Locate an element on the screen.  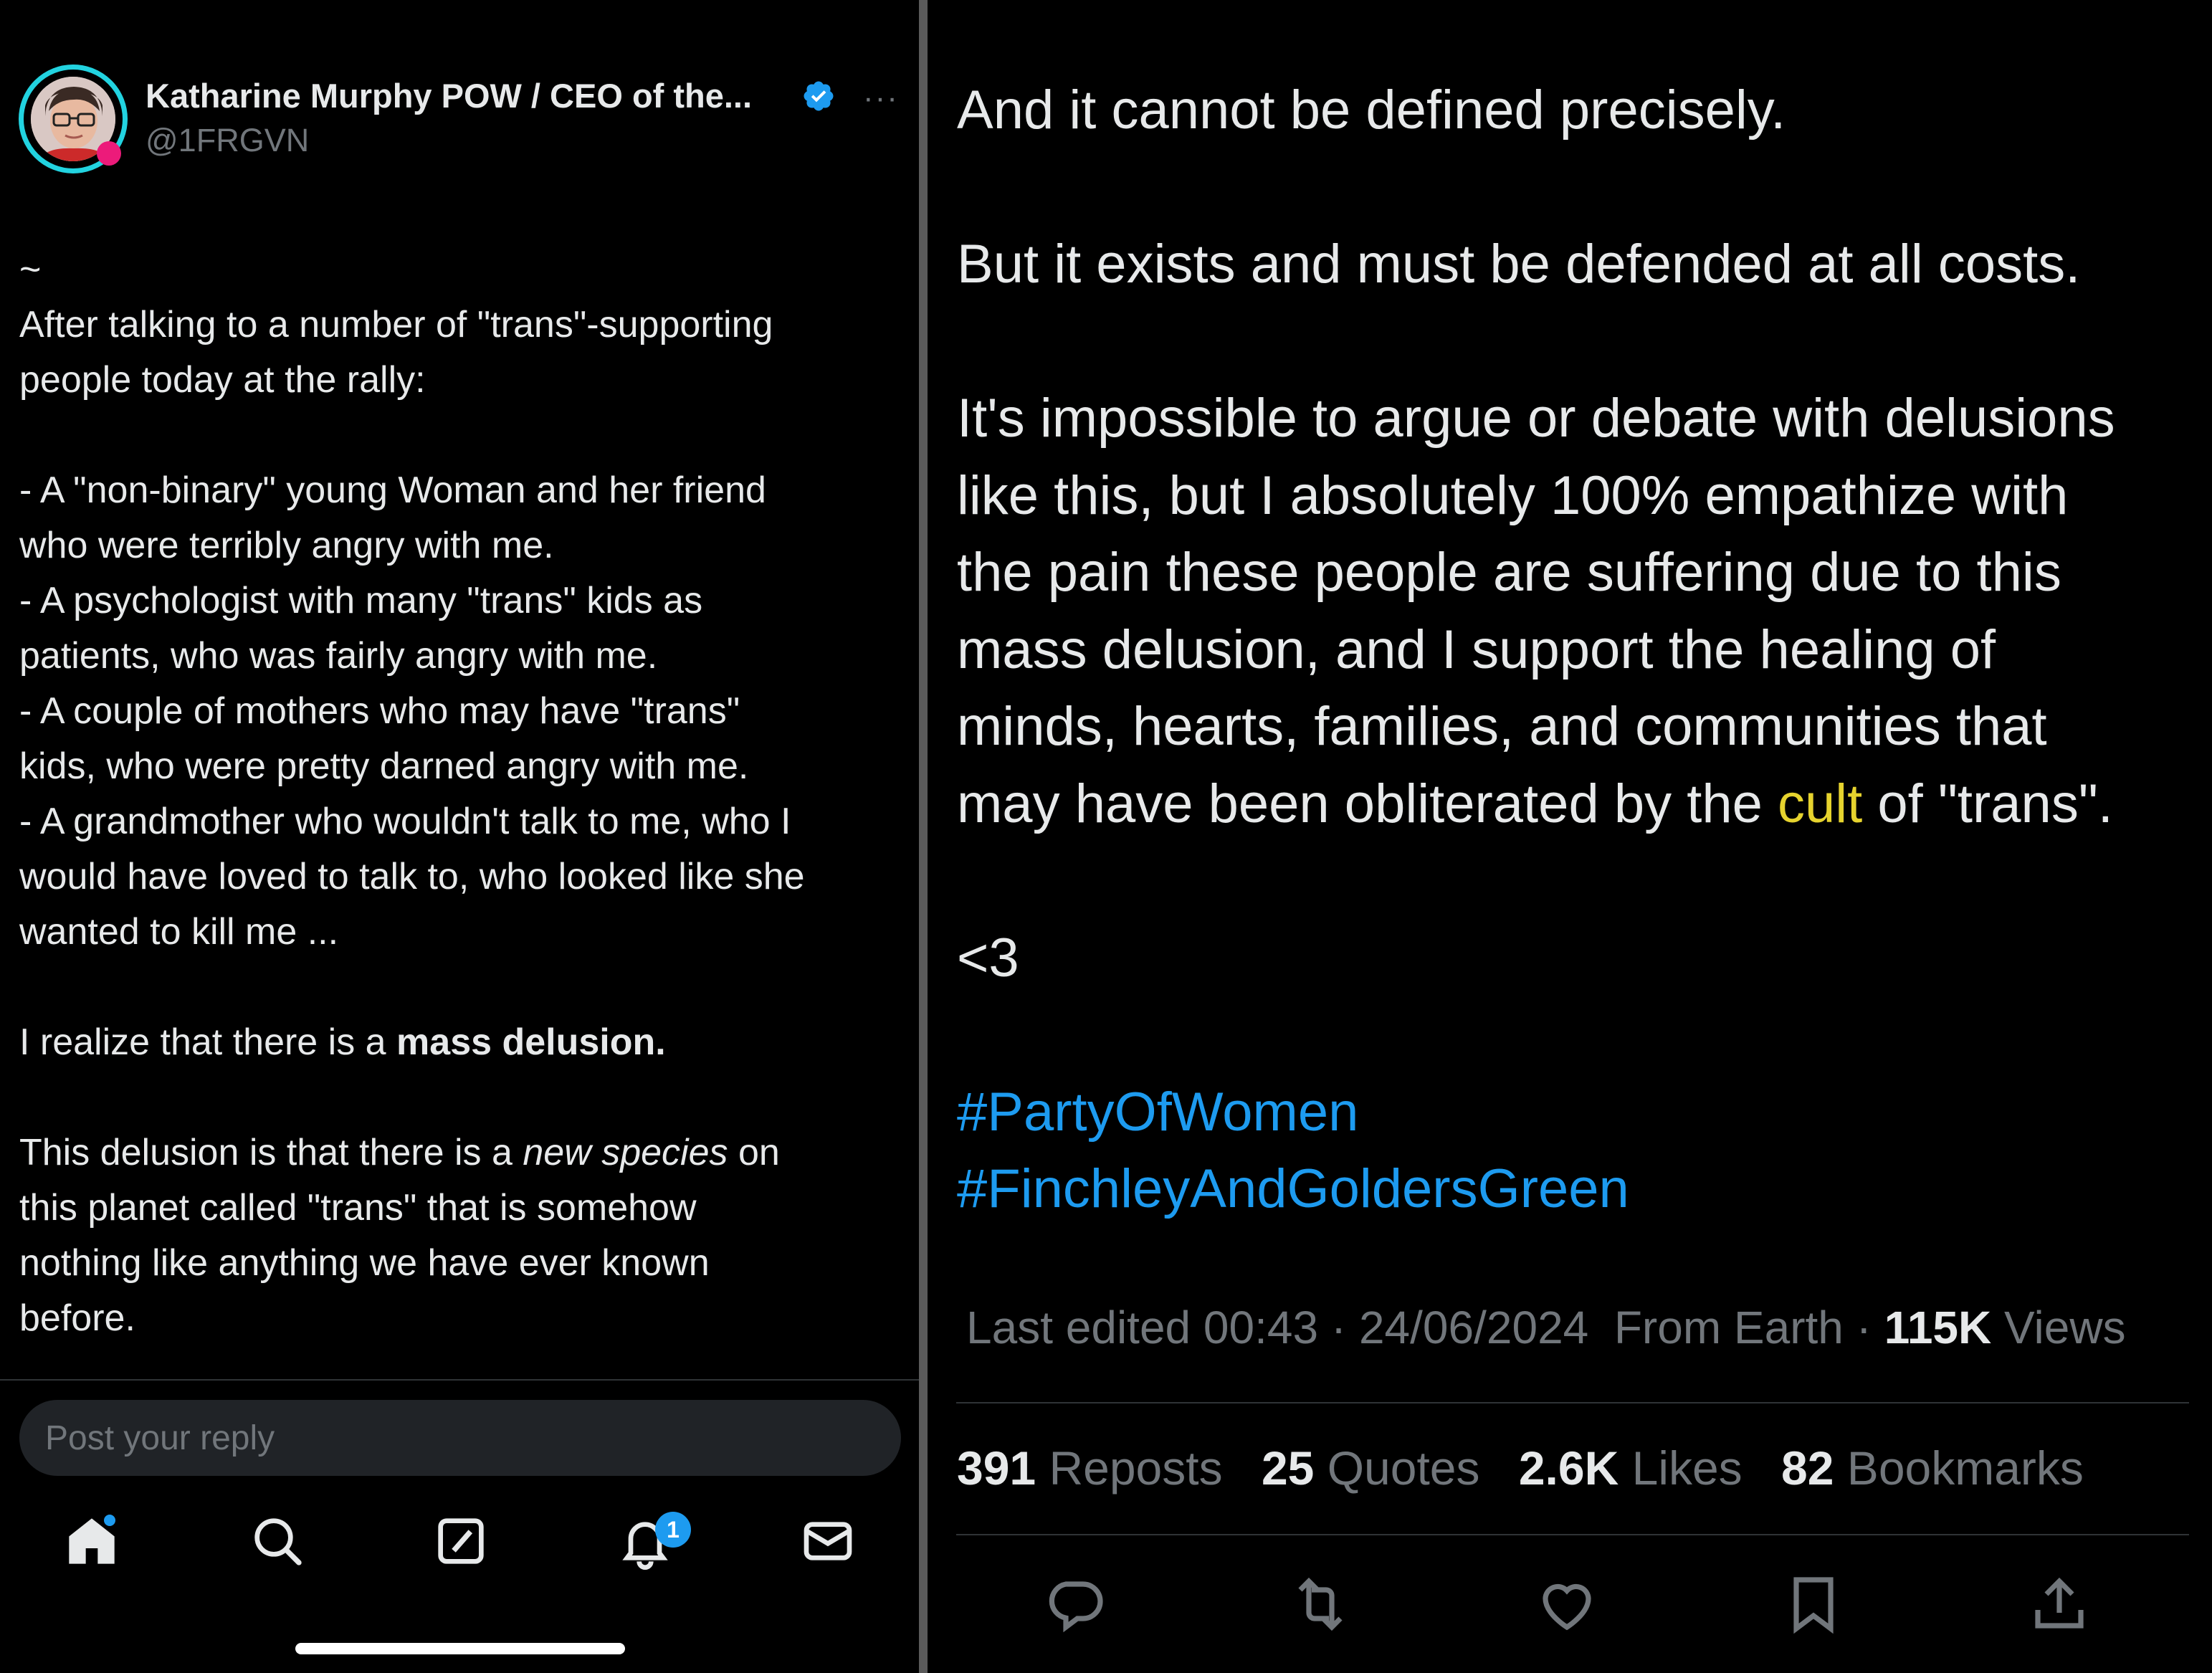
notification-badge: 1 is located at coordinates (673, 1530).